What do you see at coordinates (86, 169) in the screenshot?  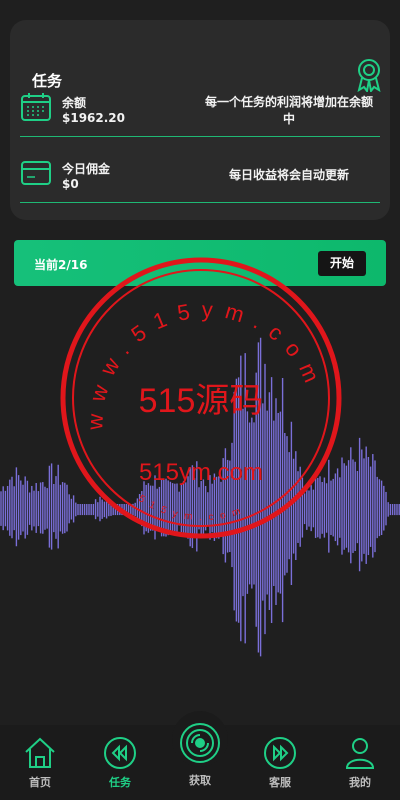 I see `commission-label: 今日佣金` at bounding box center [86, 169].